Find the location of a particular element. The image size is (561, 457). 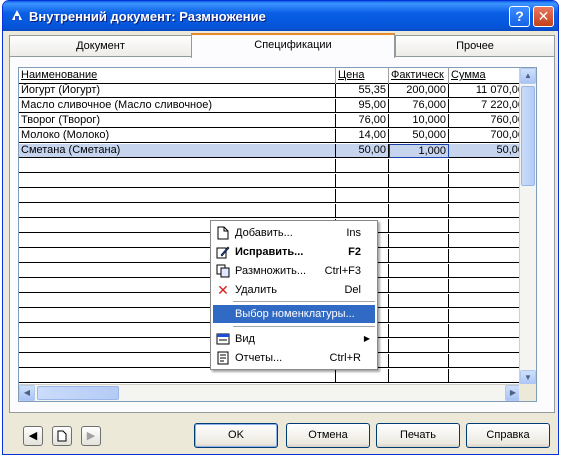

help-button: Справка is located at coordinates (508, 435).